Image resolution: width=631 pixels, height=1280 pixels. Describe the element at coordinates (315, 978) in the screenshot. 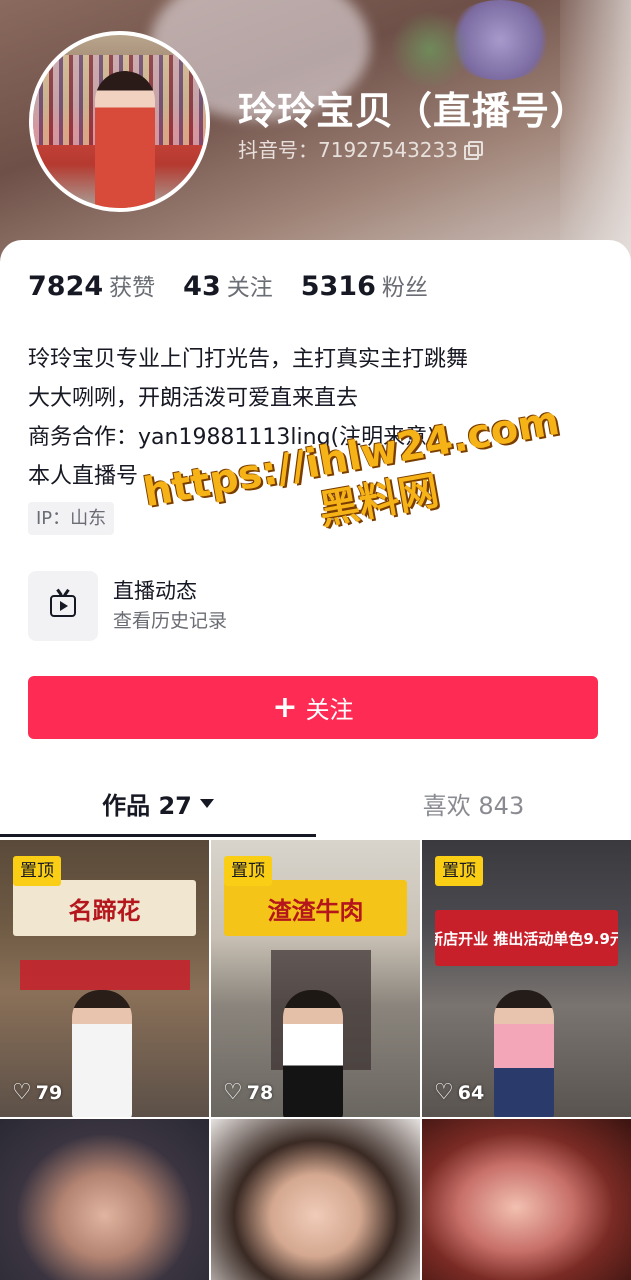

I see `video-tile: 渣渣牛肉 置顶 ♡ 78` at that location.